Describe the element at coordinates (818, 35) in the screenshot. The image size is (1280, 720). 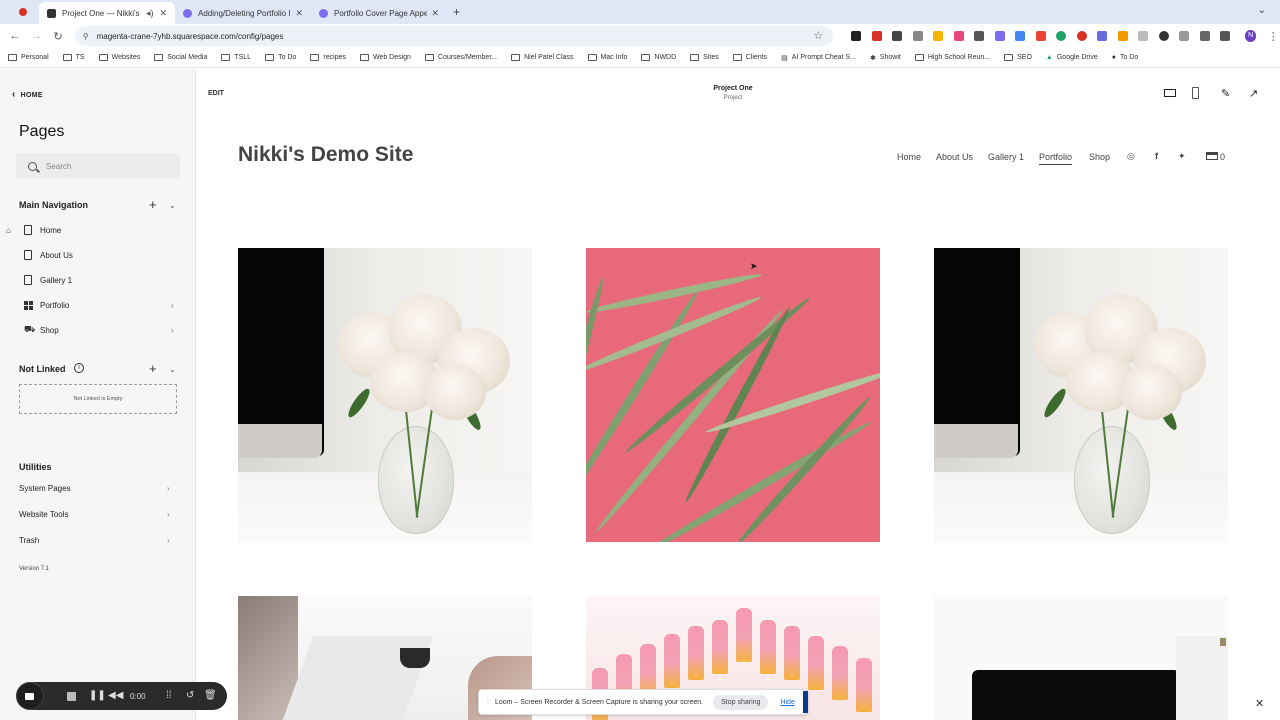
I see `bookmark-star-icon: ☆` at that location.